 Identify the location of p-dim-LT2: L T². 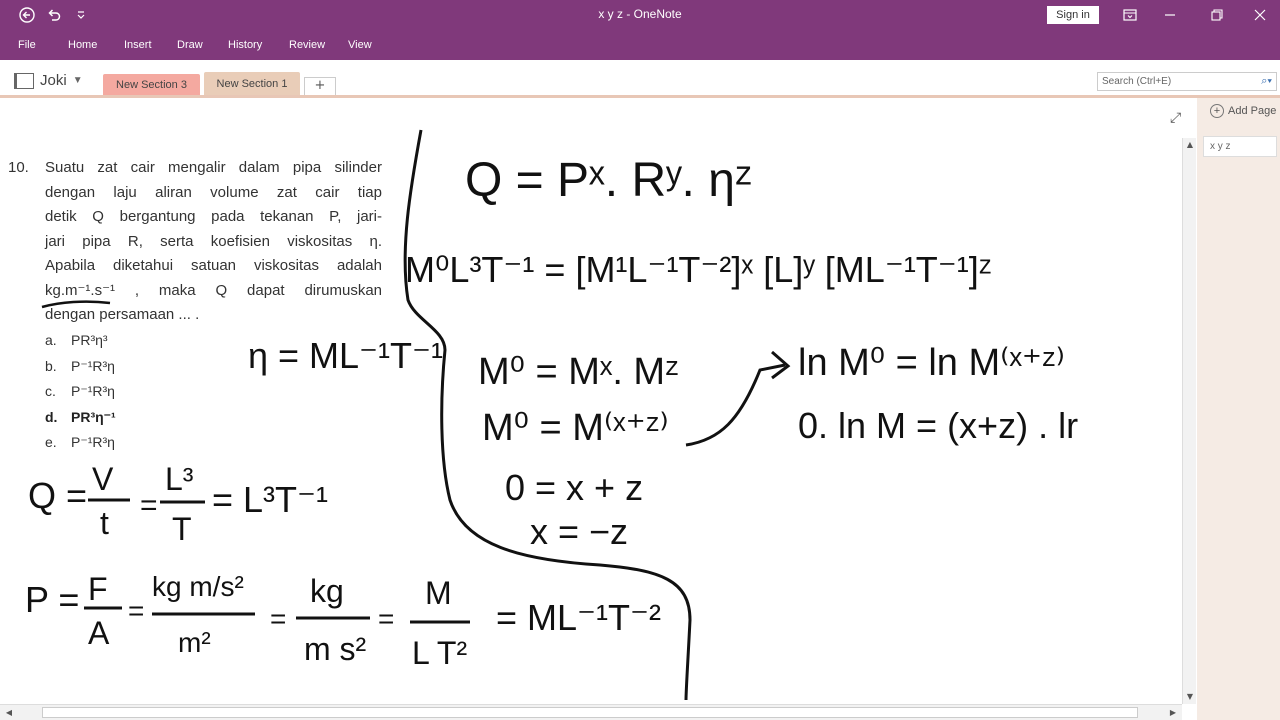
(439, 653).